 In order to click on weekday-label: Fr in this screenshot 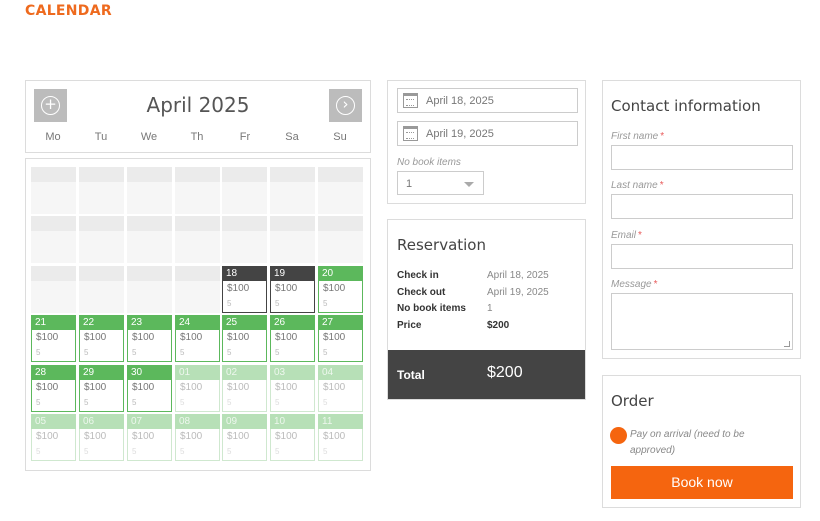, I will do `click(245, 137)`.